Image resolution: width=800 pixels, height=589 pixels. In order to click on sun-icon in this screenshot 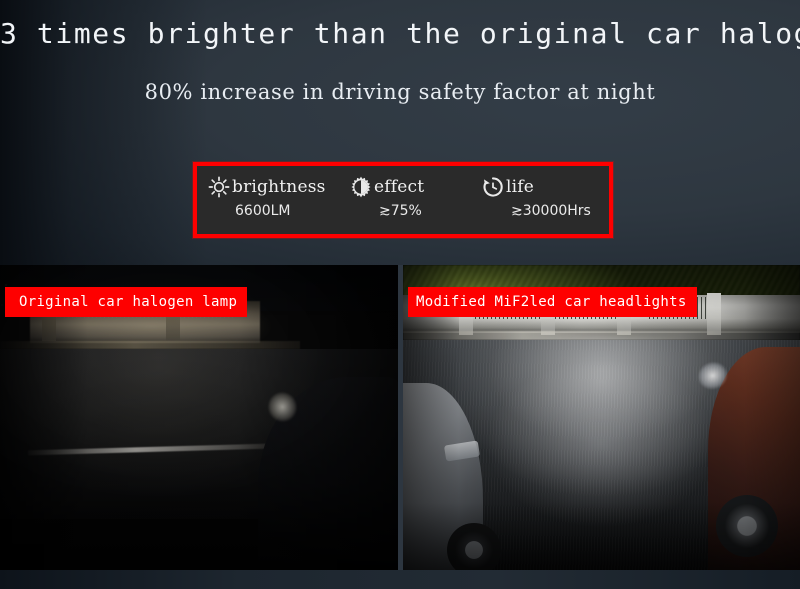, I will do `click(219, 187)`.